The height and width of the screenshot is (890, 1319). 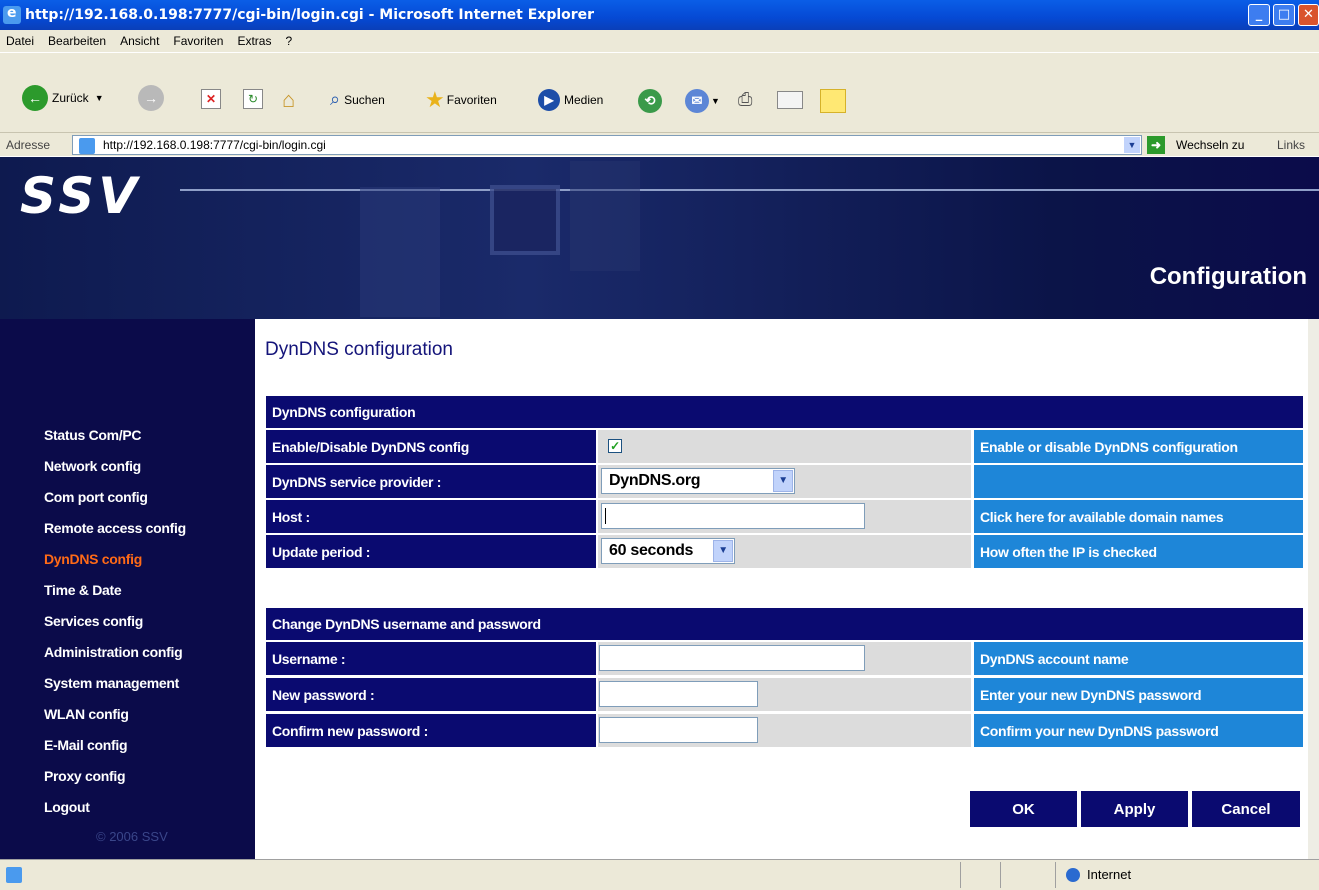 I want to click on mail-button: ✉ ▼, so click(x=702, y=101).